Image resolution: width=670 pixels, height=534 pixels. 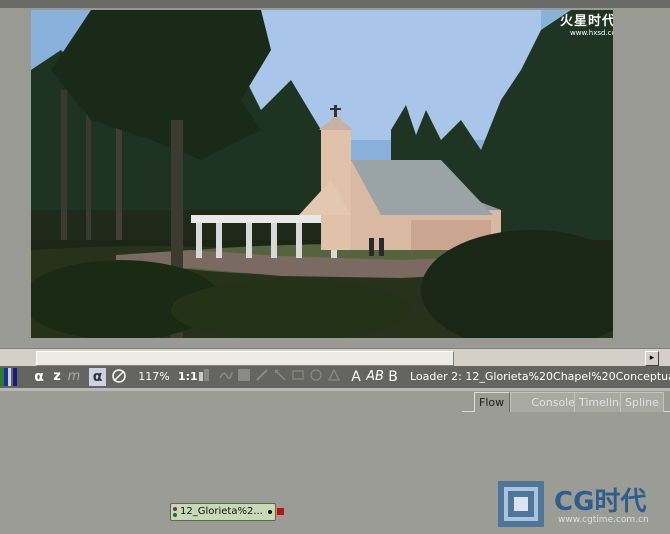 What do you see at coordinates (298, 377) in the screenshot?
I see `rectangle-tool-icon` at bounding box center [298, 377].